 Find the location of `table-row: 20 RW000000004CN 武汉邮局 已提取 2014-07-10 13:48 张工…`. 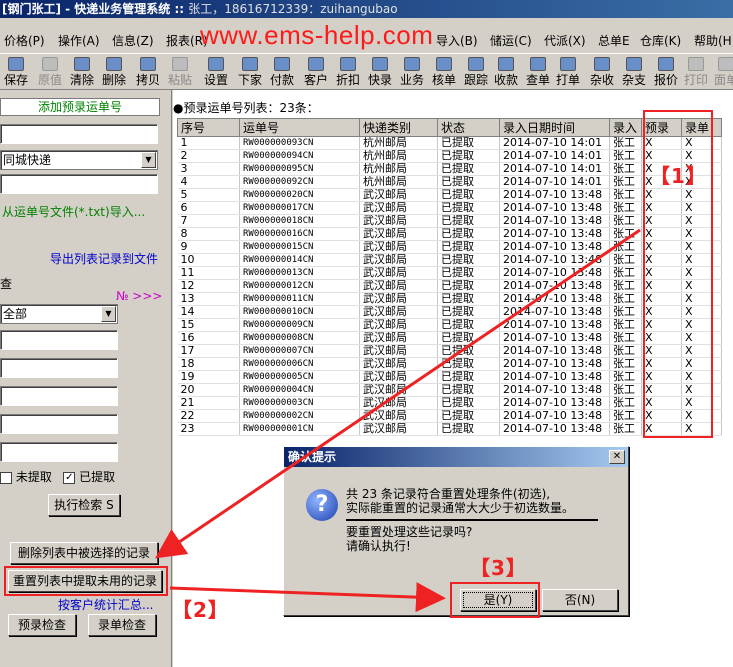

table-row: 20 RW000000004CN 武汉邮局 已提取 2014-07-10 13:48 张工… is located at coordinates (449, 390).